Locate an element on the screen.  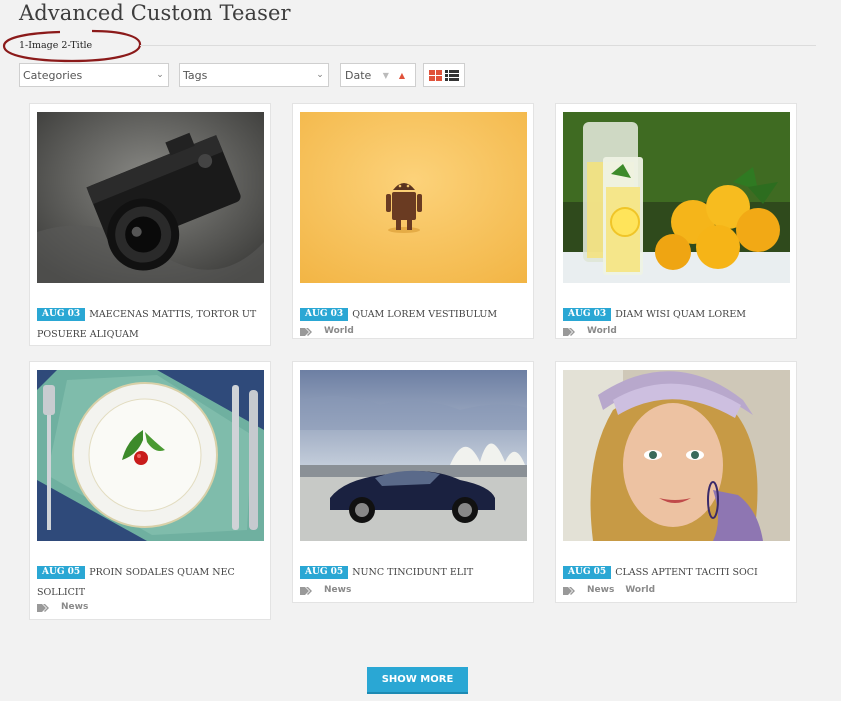
title-divider is located at coordinates (478, 45).